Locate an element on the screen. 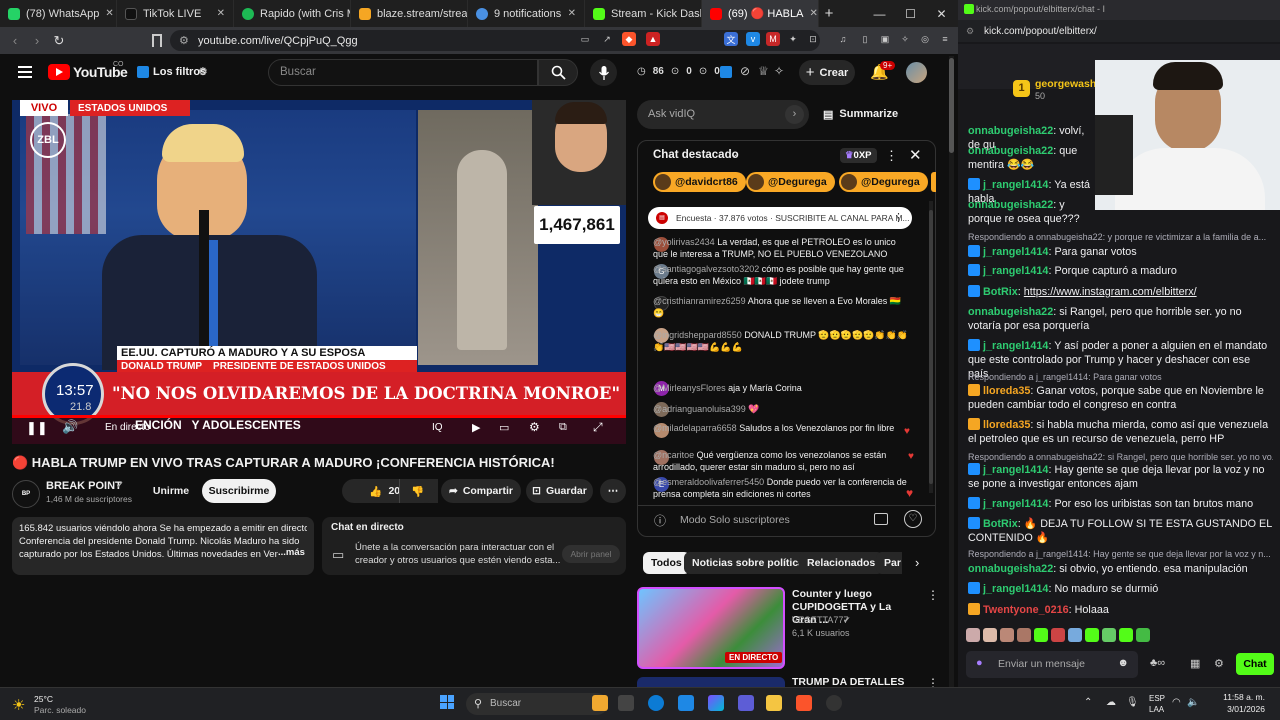 The height and width of the screenshot is (720, 1280). mic-icon: ● is located at coordinates (979, 663).